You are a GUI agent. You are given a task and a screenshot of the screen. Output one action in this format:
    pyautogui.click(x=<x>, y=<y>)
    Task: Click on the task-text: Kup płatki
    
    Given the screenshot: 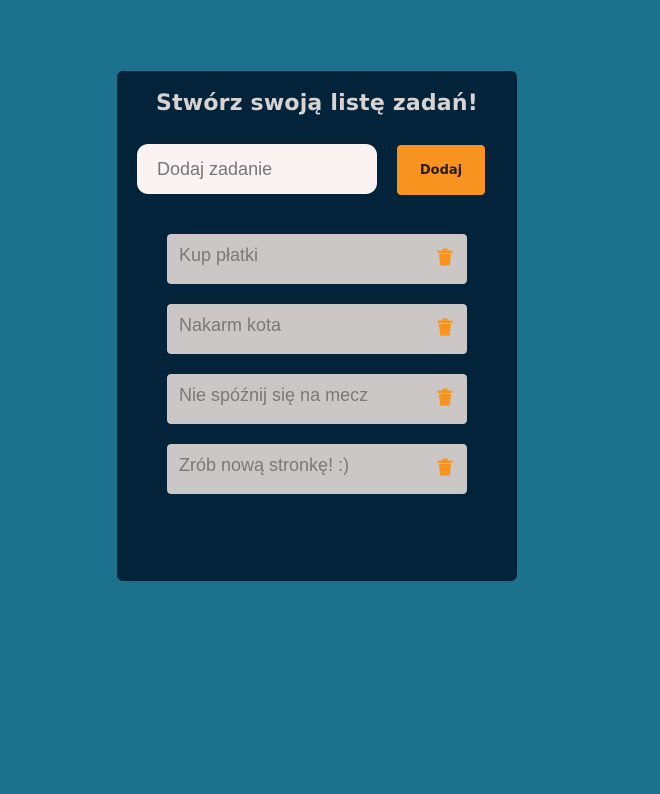 What is the action you would take?
    pyautogui.click(x=219, y=255)
    